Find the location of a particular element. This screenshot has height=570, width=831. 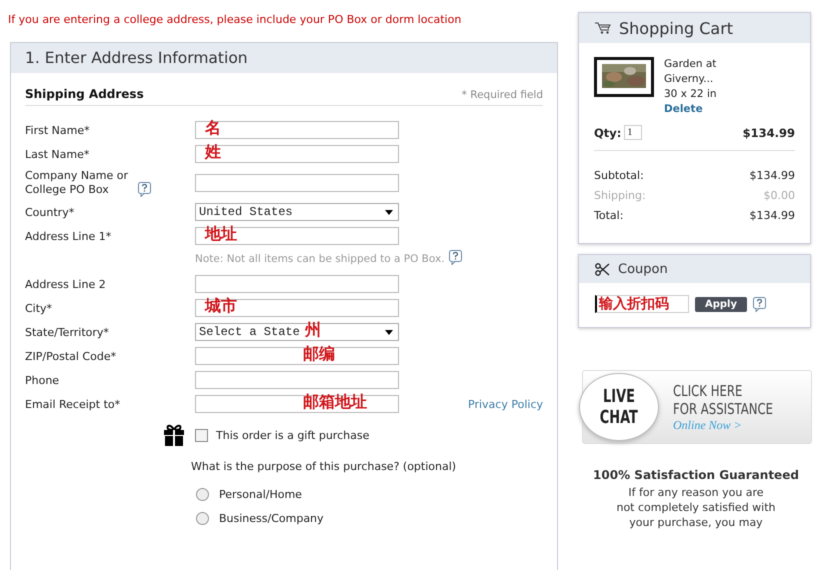

total-label: Total: is located at coordinates (609, 216).